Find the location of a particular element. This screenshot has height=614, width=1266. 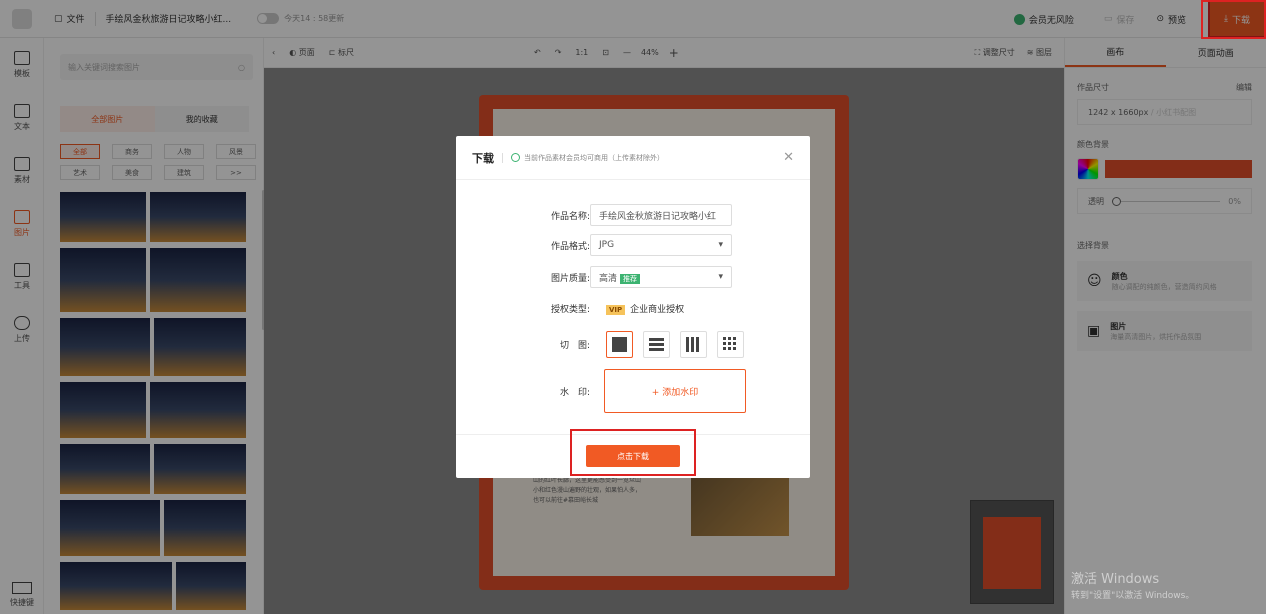

commercial-note: 当前作品素材会员均可商用（上传素材除外） is located at coordinates (587, 158).